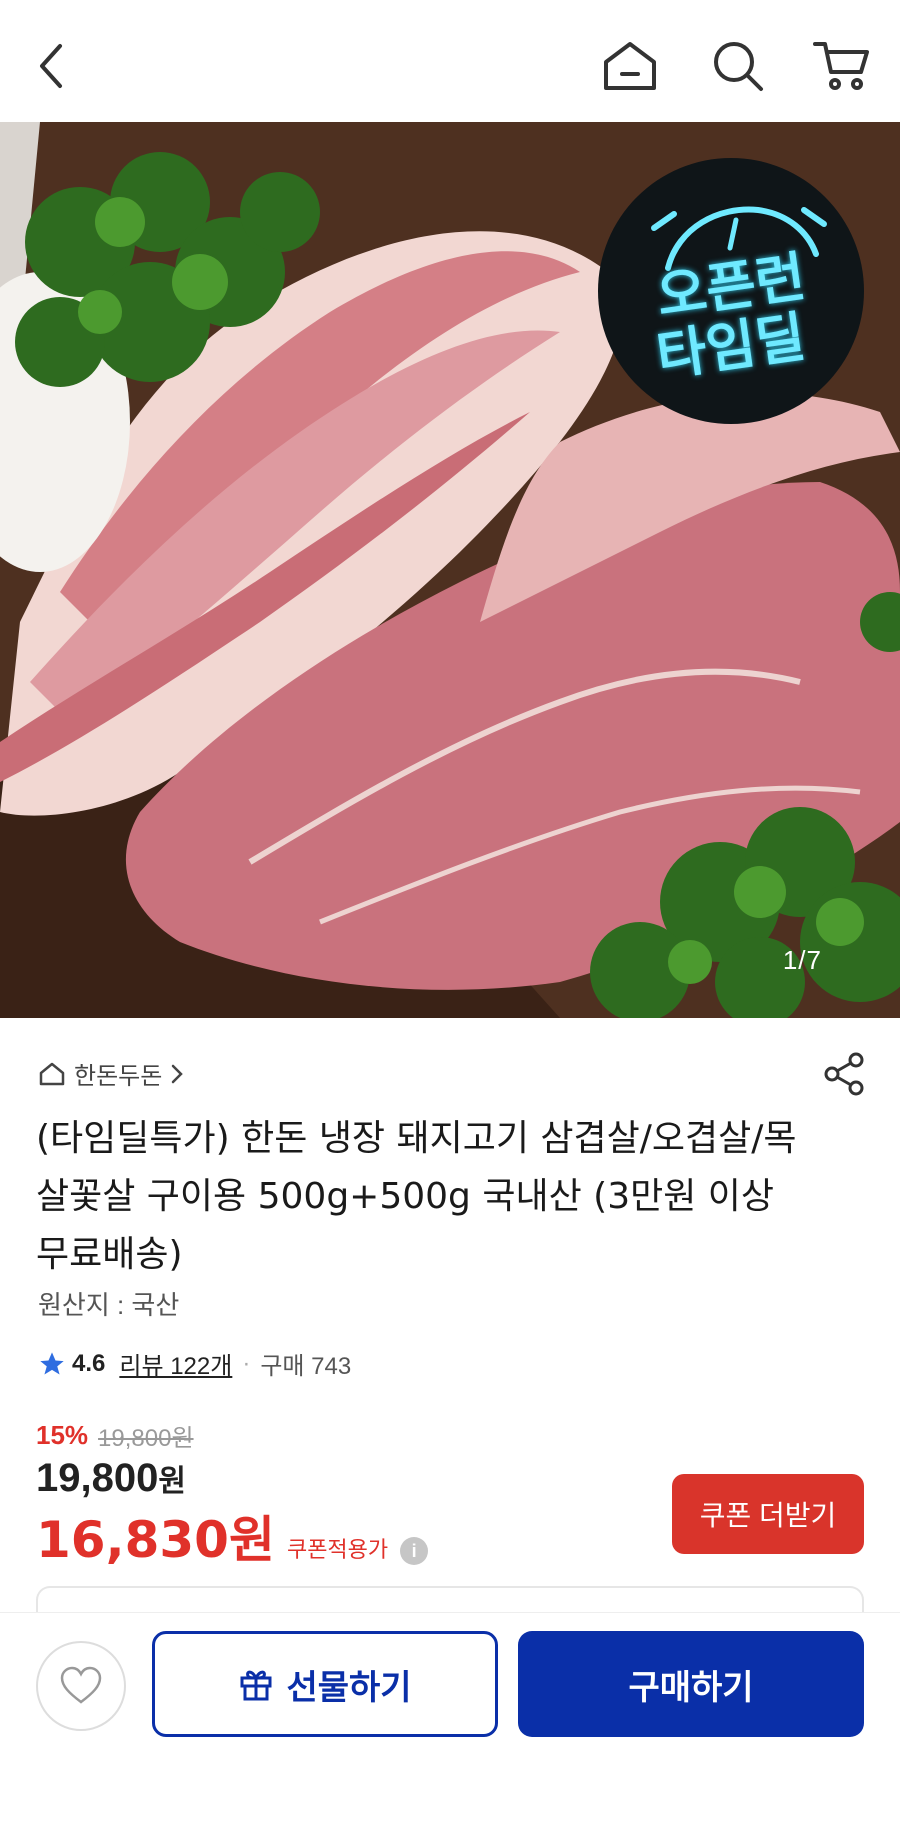 The width and height of the screenshot is (900, 1831). I want to click on origin-info: 원산지 : 국산, so click(109, 1305).